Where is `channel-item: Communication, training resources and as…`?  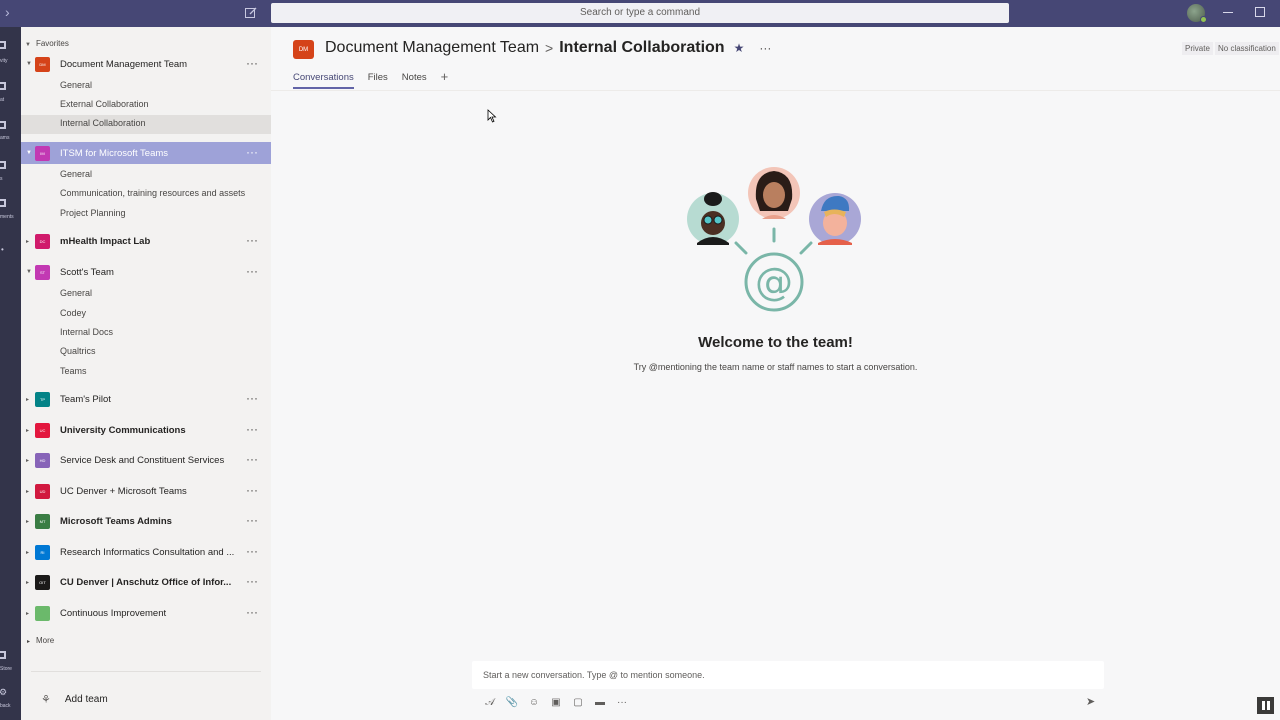
channel-item: Communication, training resources and as… is located at coordinates (152, 193).